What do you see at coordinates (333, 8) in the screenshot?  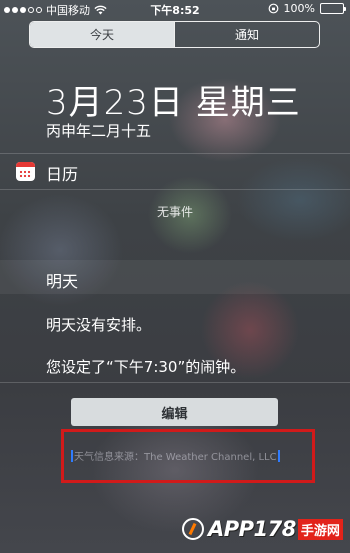 I see `battery-icon` at bounding box center [333, 8].